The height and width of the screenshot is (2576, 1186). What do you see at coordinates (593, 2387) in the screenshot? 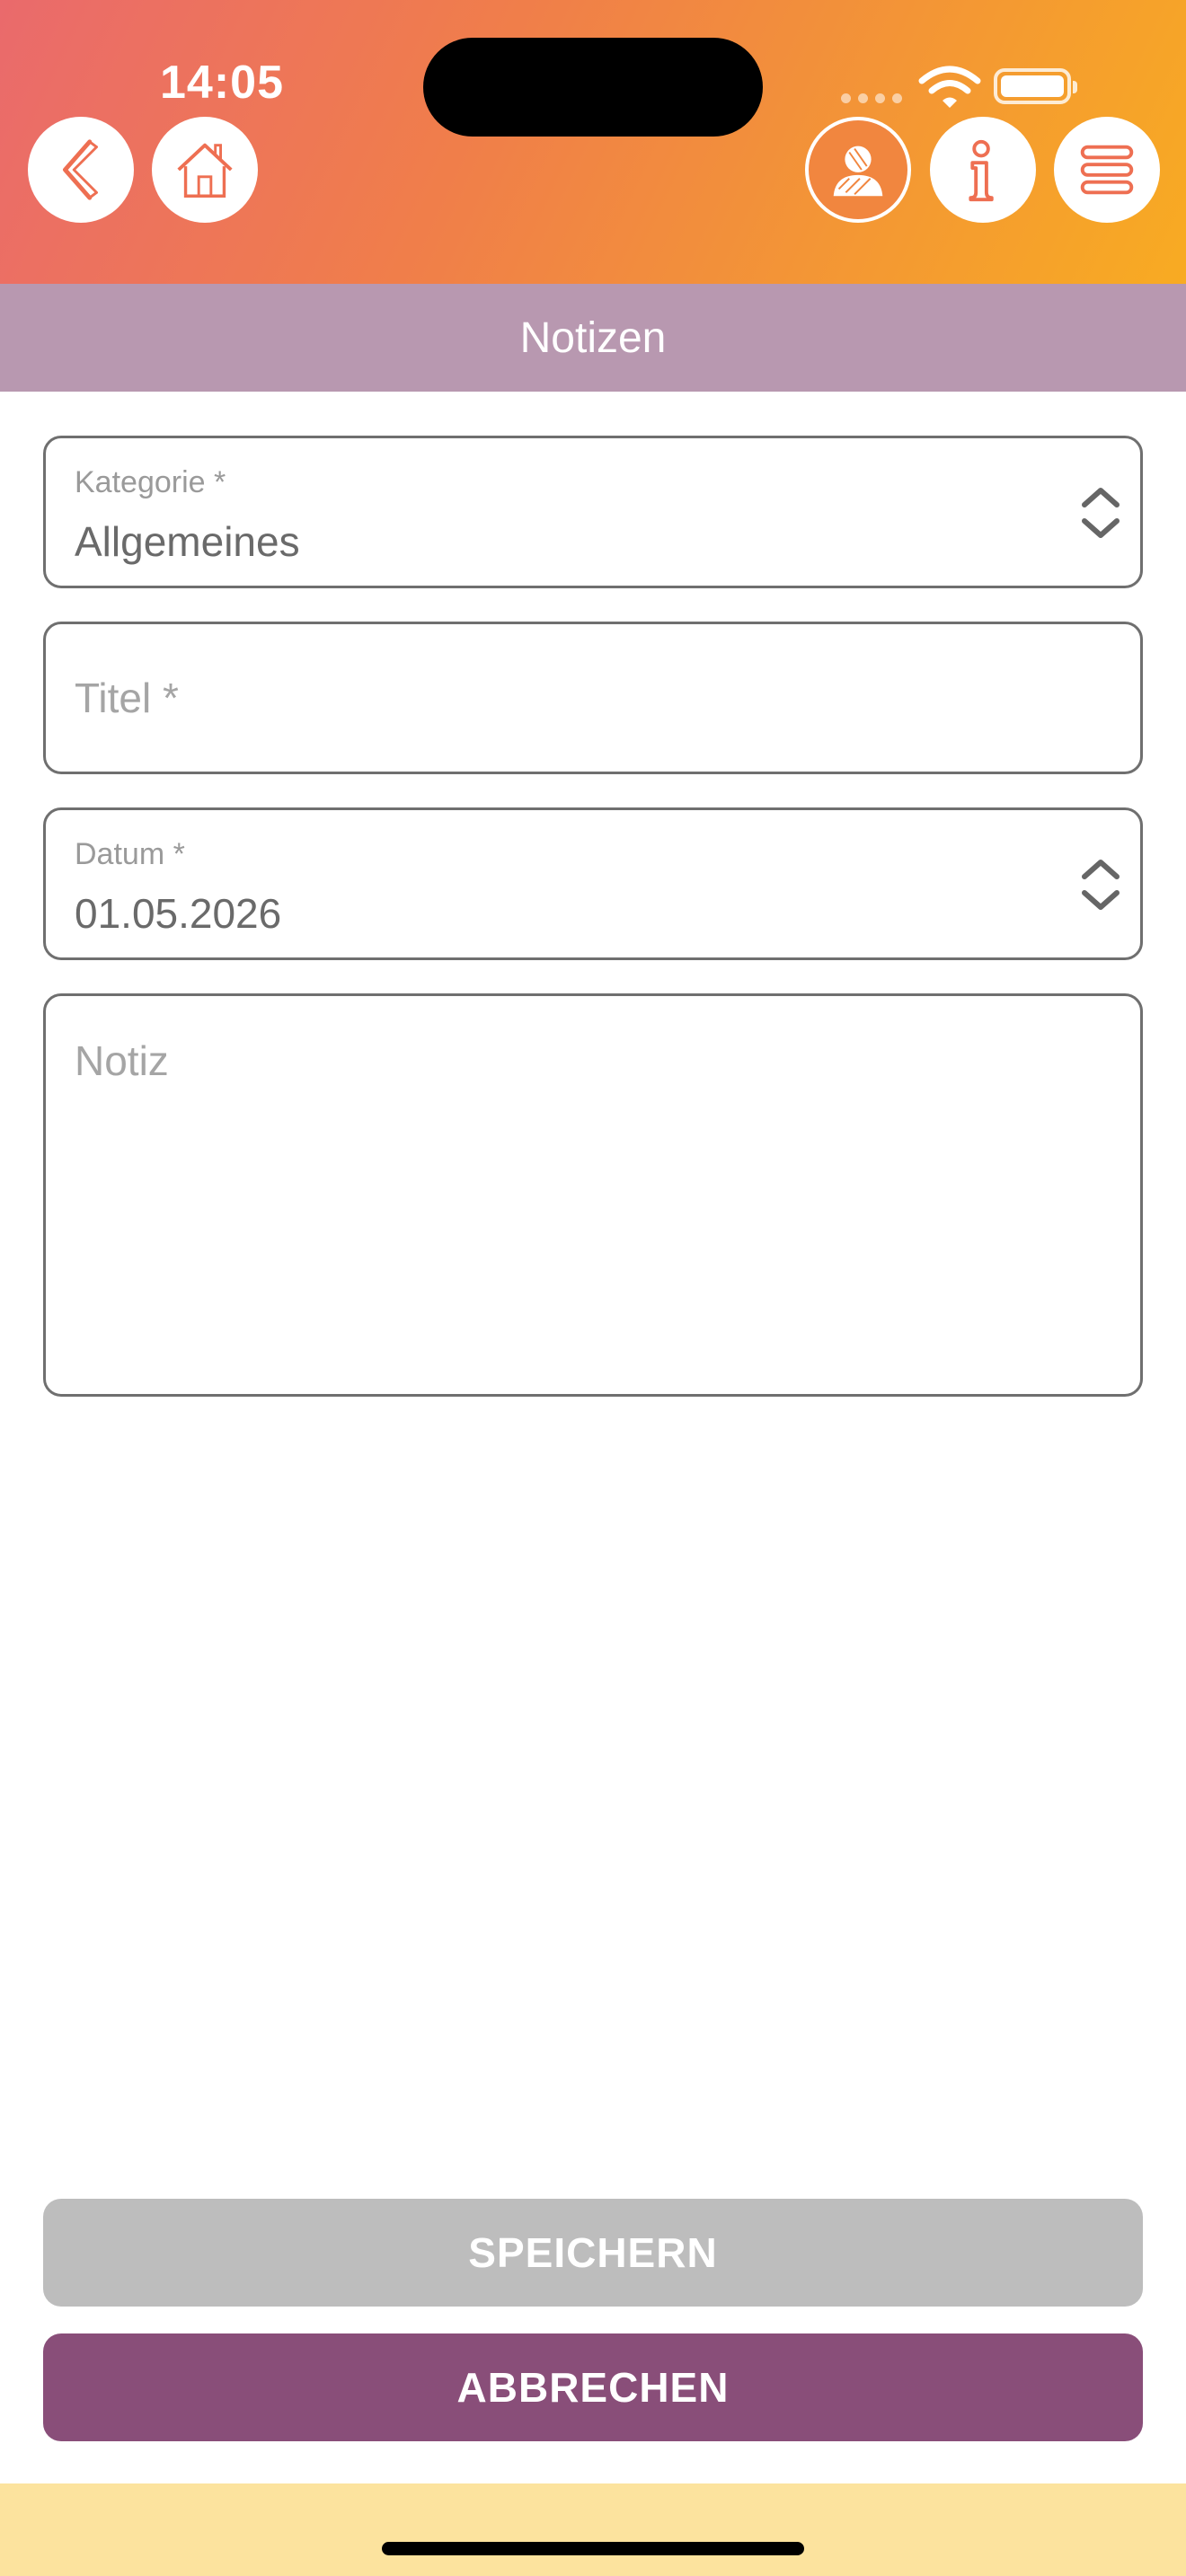
I see `cancel-button: ABBRECHEN` at bounding box center [593, 2387].